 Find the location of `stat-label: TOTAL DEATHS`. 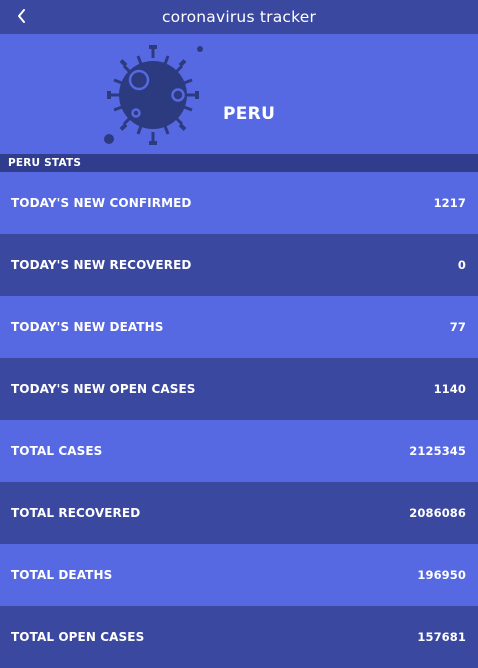

stat-label: TOTAL DEATHS is located at coordinates (62, 575).